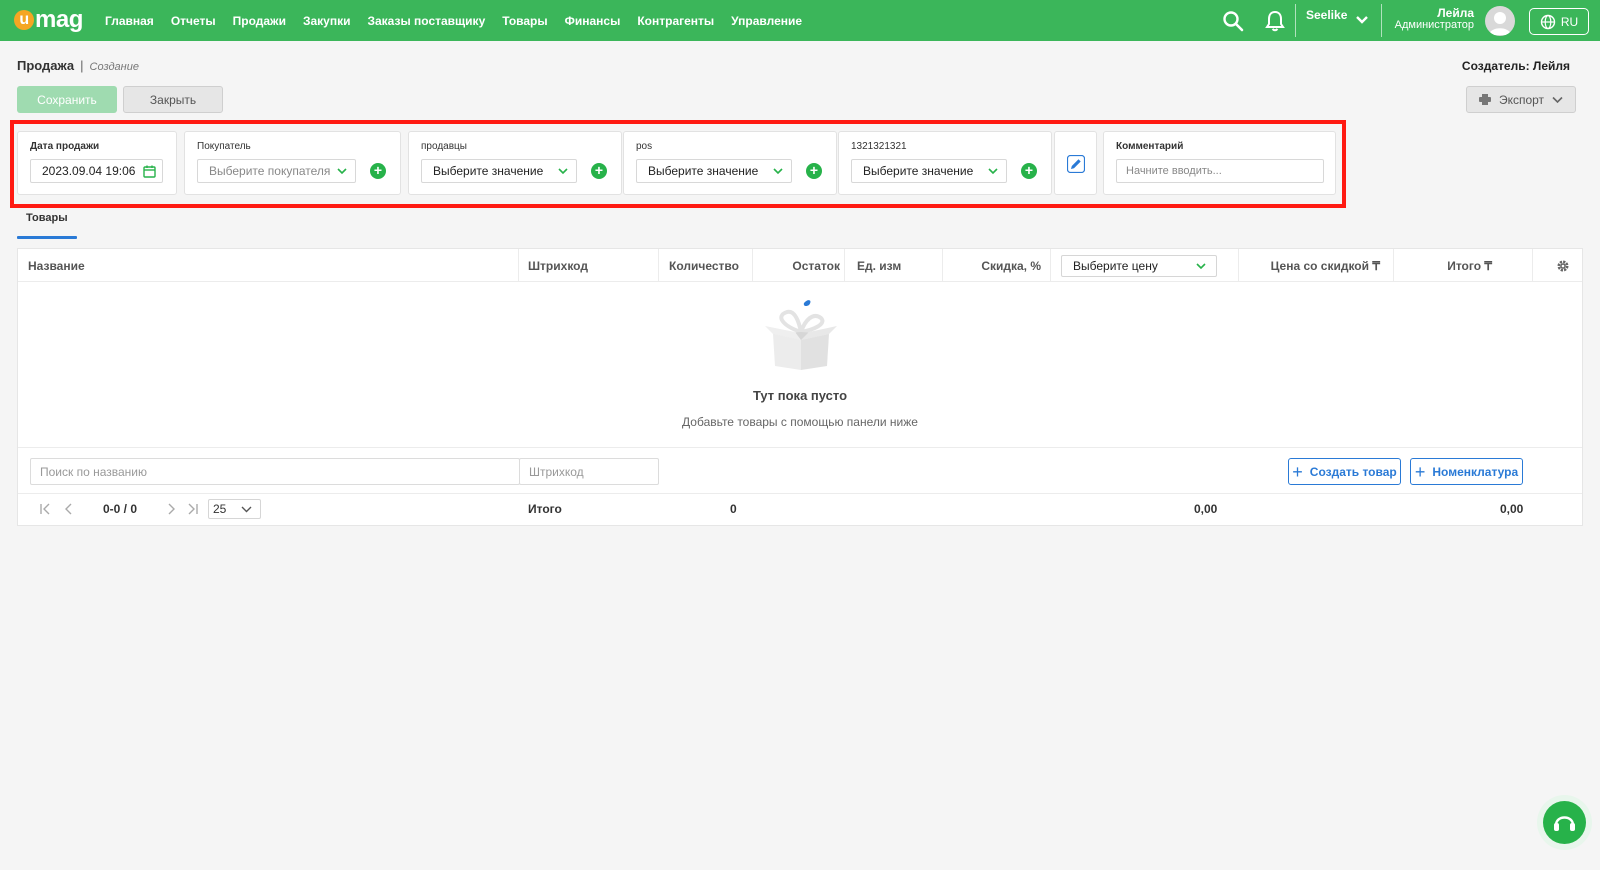 The height and width of the screenshot is (870, 1600). I want to click on total-quantity: 0, so click(733, 509).